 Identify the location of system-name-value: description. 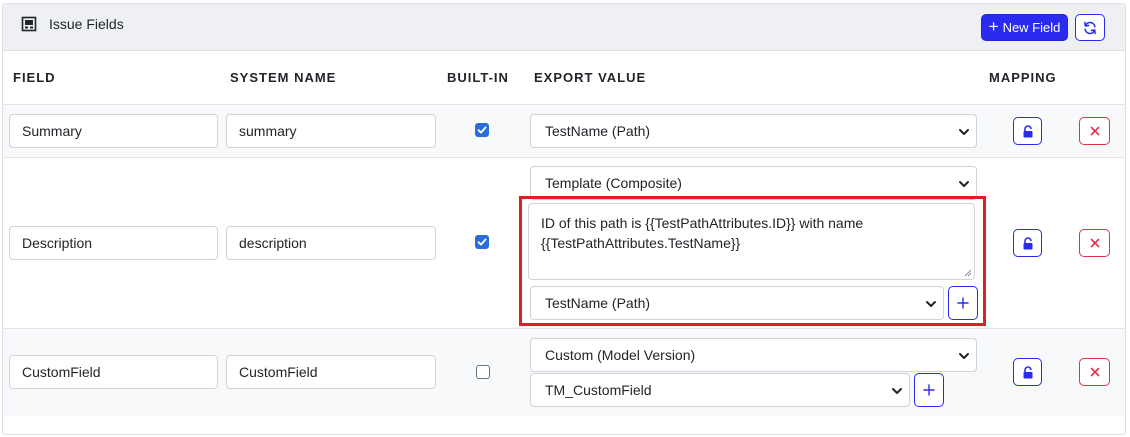
(273, 243).